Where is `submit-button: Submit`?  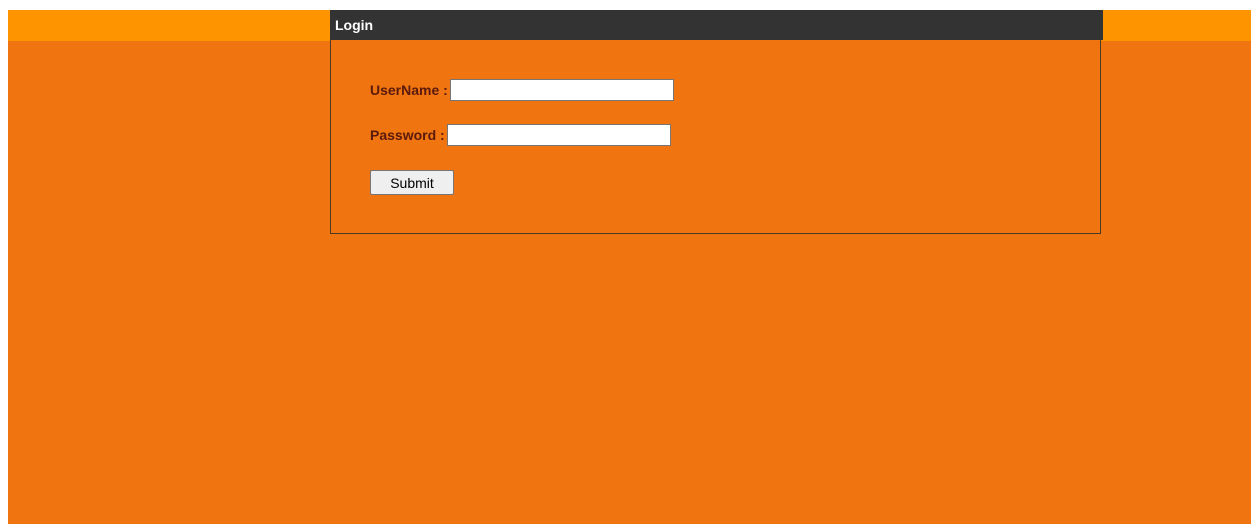
submit-button: Submit is located at coordinates (412, 182).